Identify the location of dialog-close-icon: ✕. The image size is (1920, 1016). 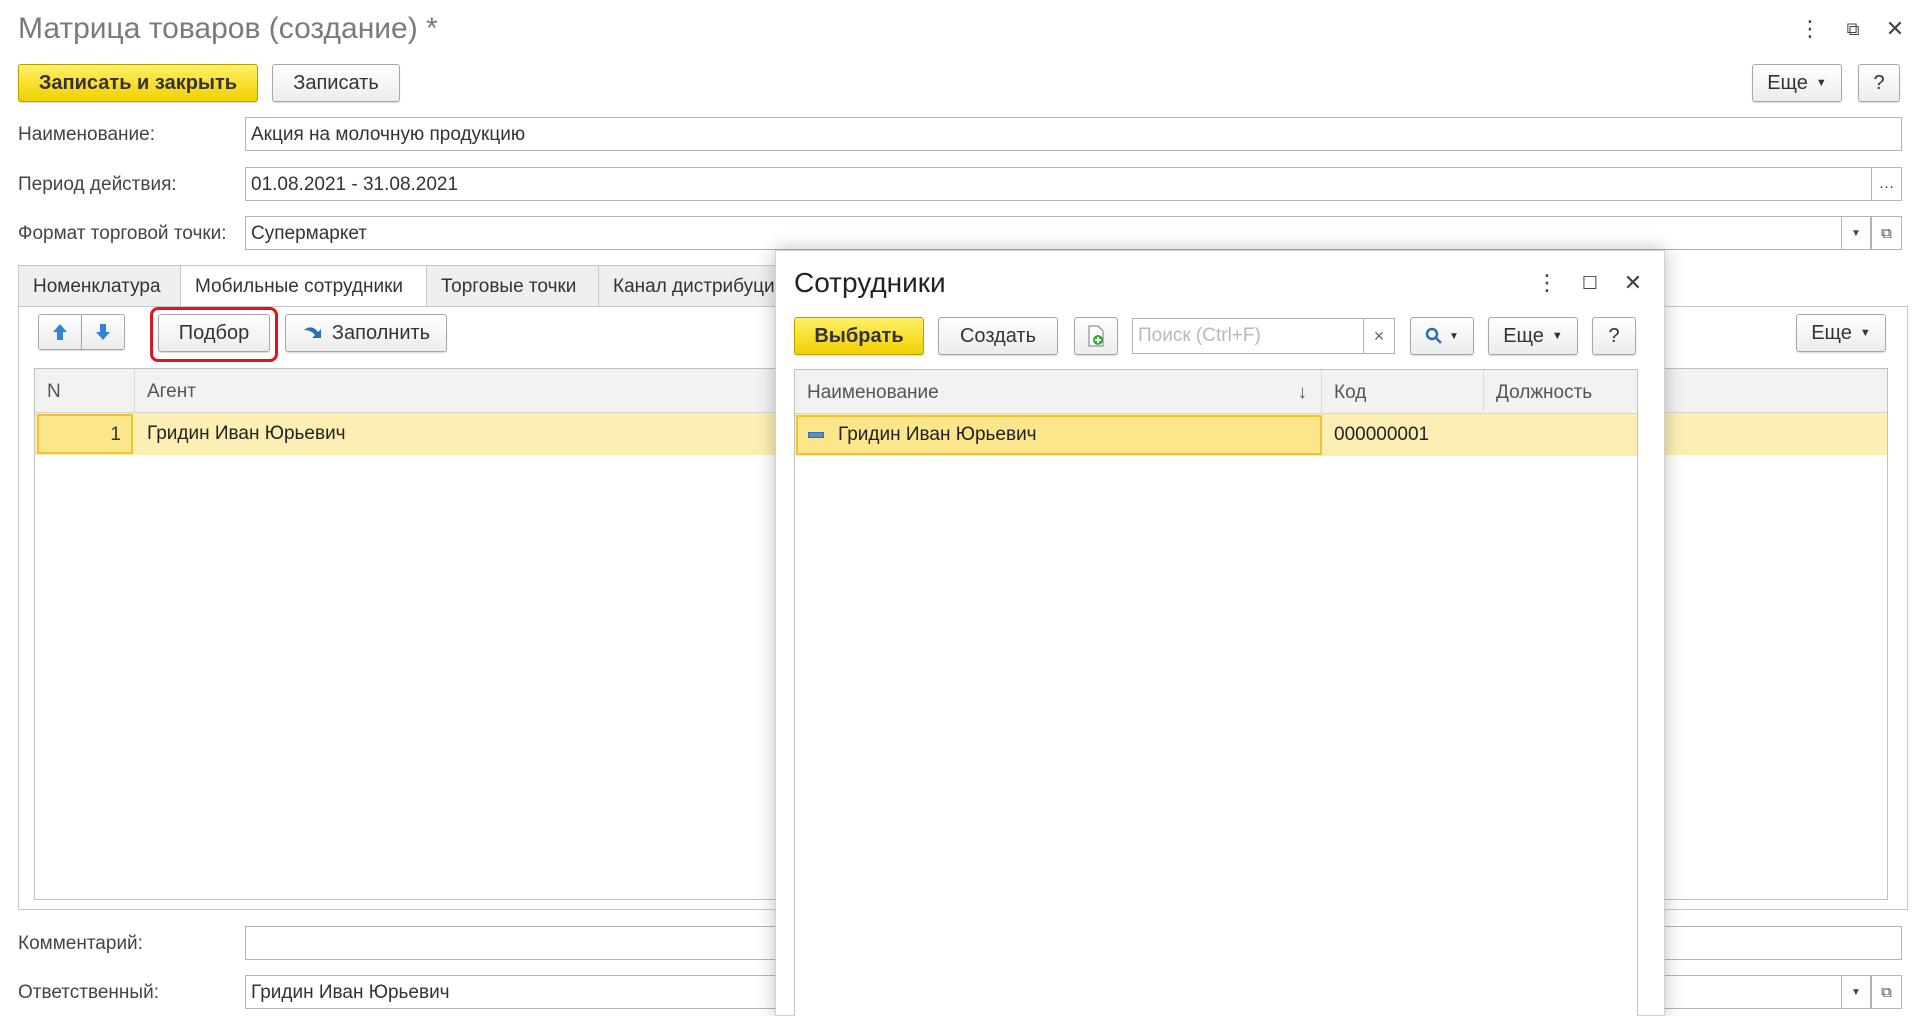
(1633, 283).